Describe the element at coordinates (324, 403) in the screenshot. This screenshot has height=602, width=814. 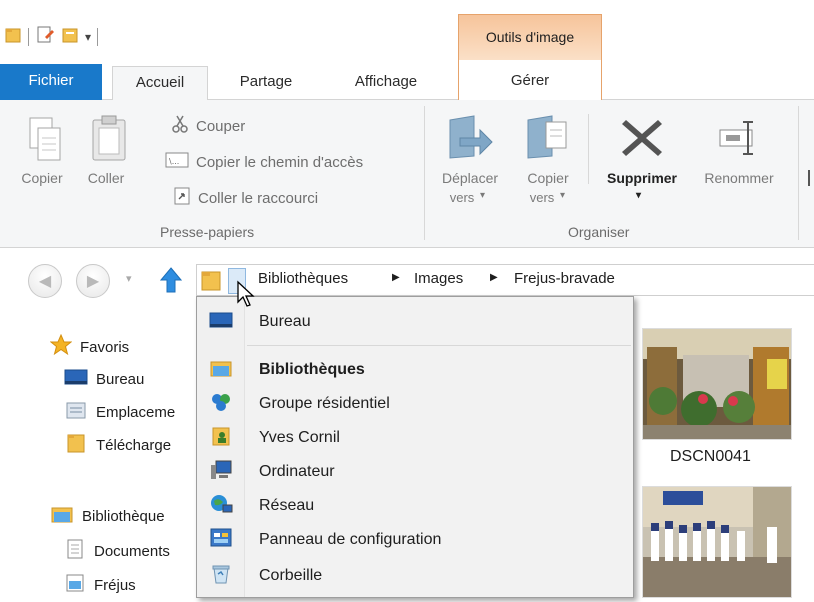
I see `dropdown-item-label: Groupe résidentiel` at that location.